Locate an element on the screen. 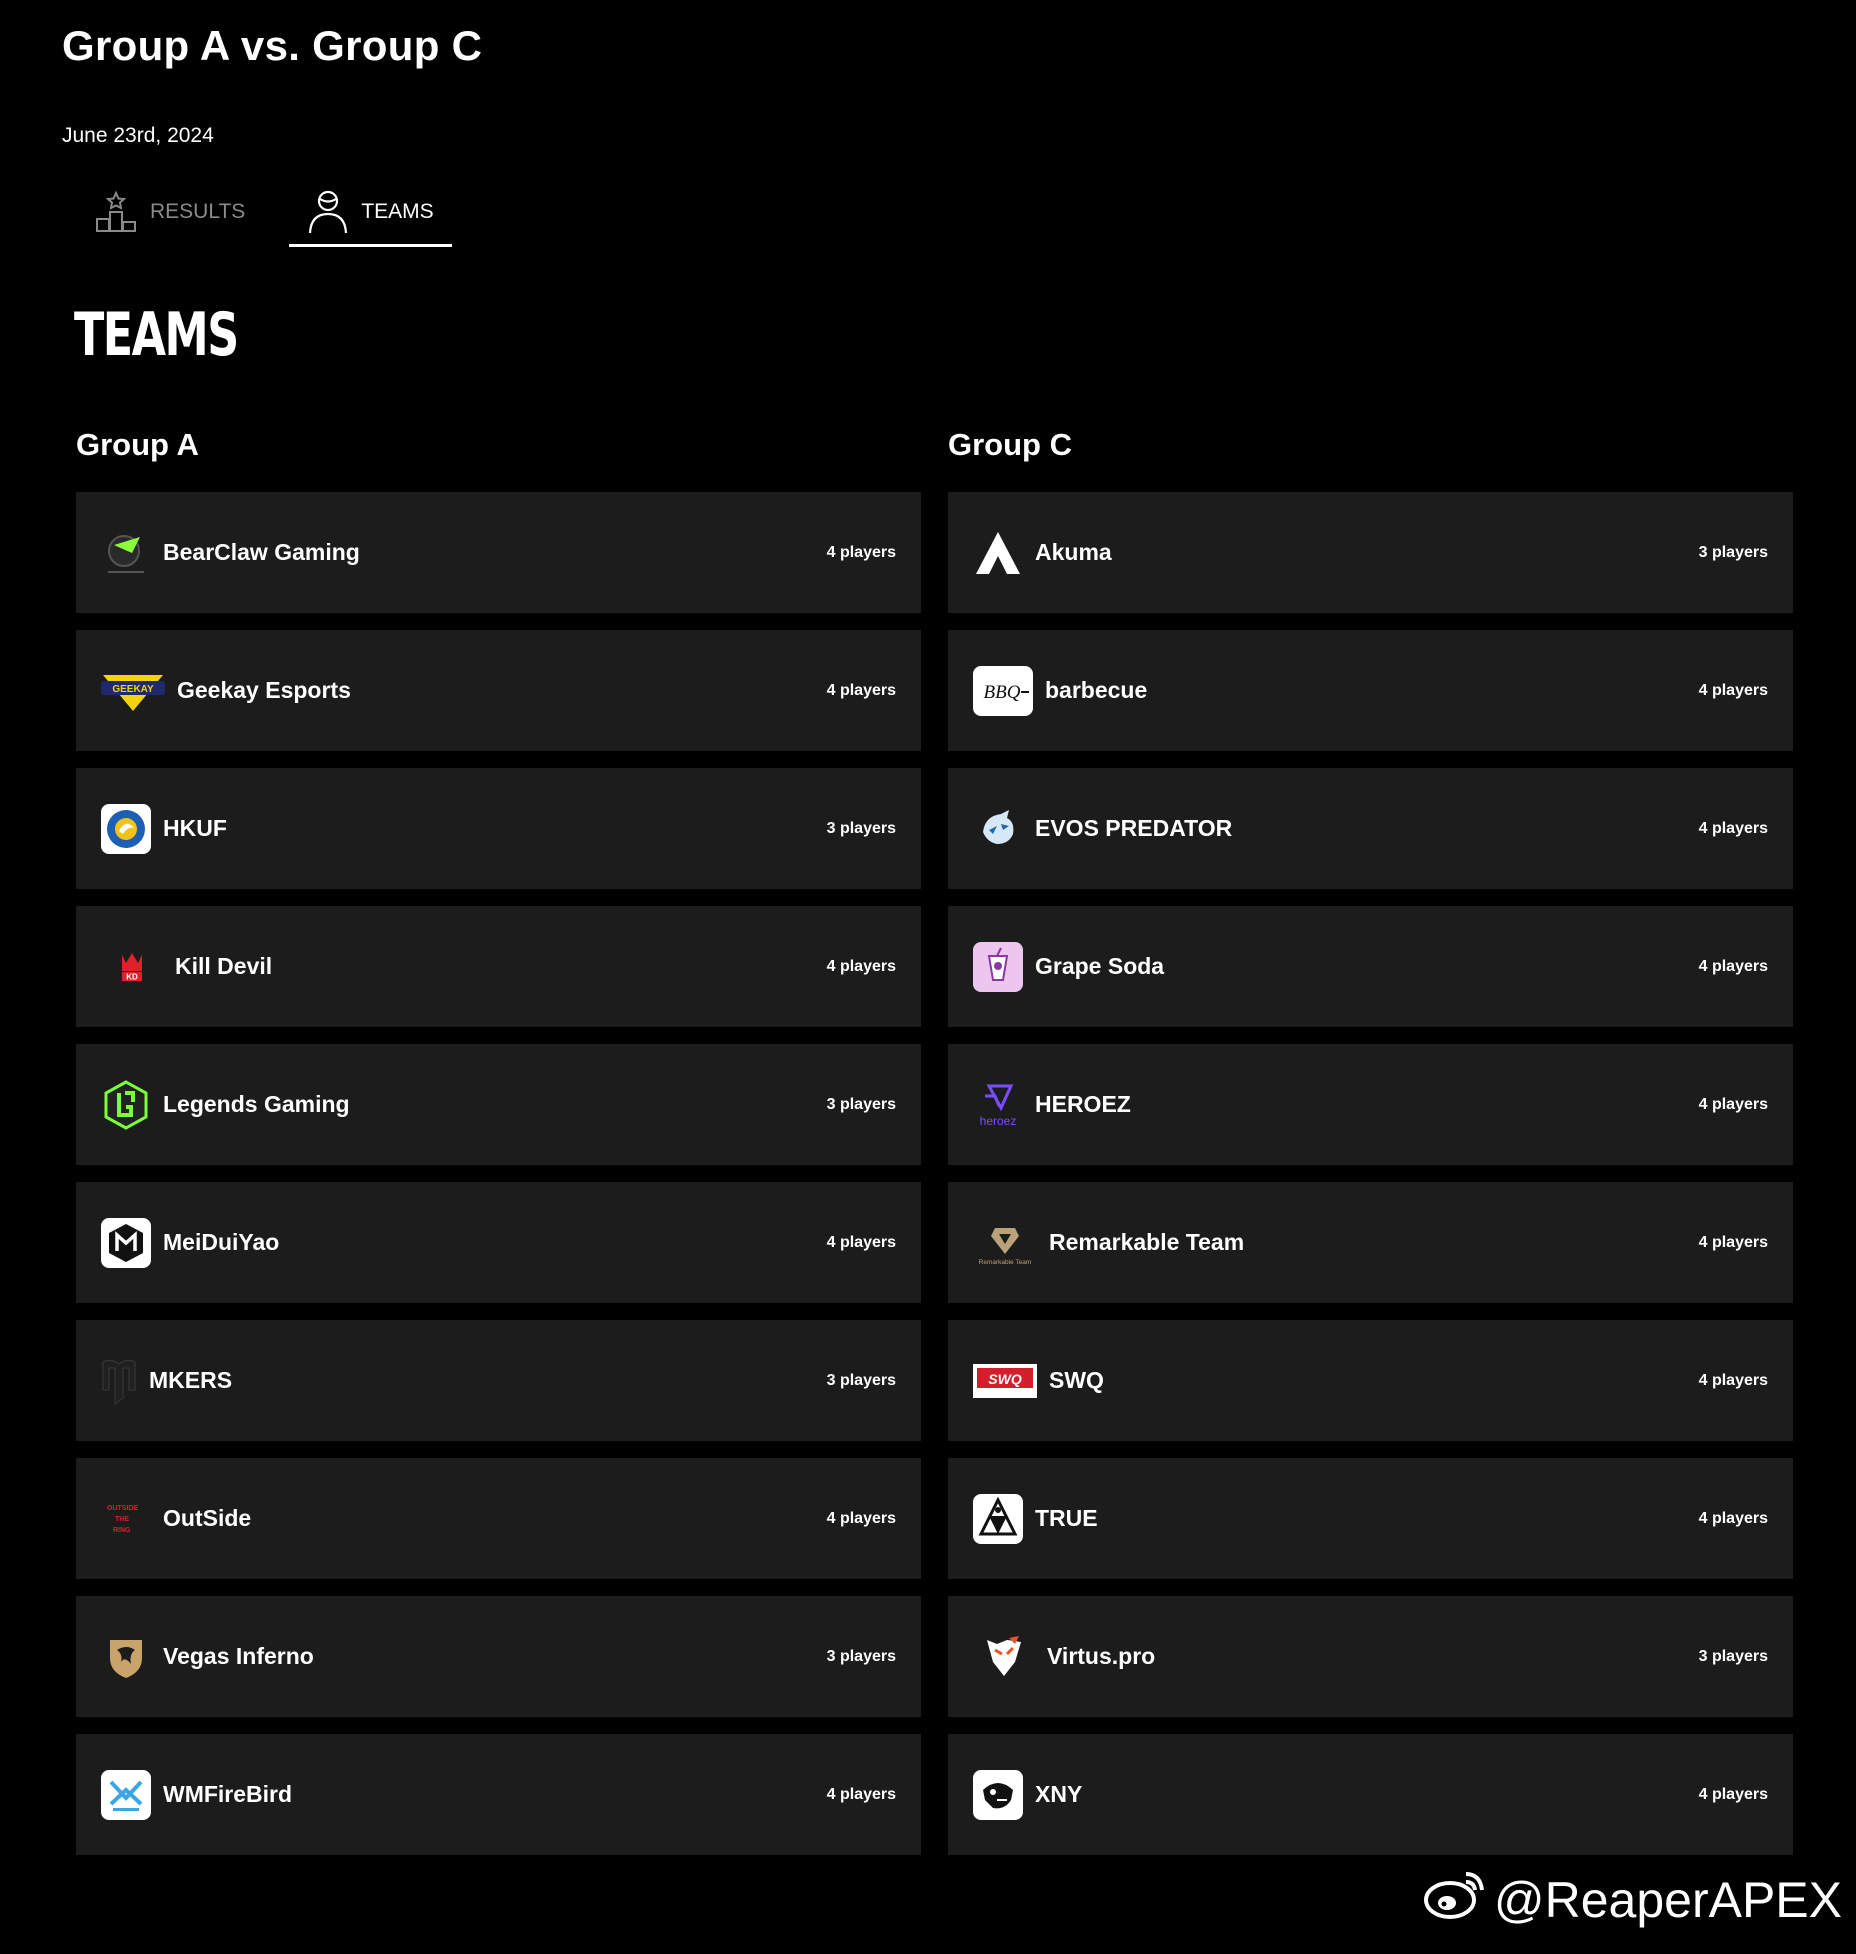 The image size is (1856, 1954). evos-predator-logo is located at coordinates (998, 829).